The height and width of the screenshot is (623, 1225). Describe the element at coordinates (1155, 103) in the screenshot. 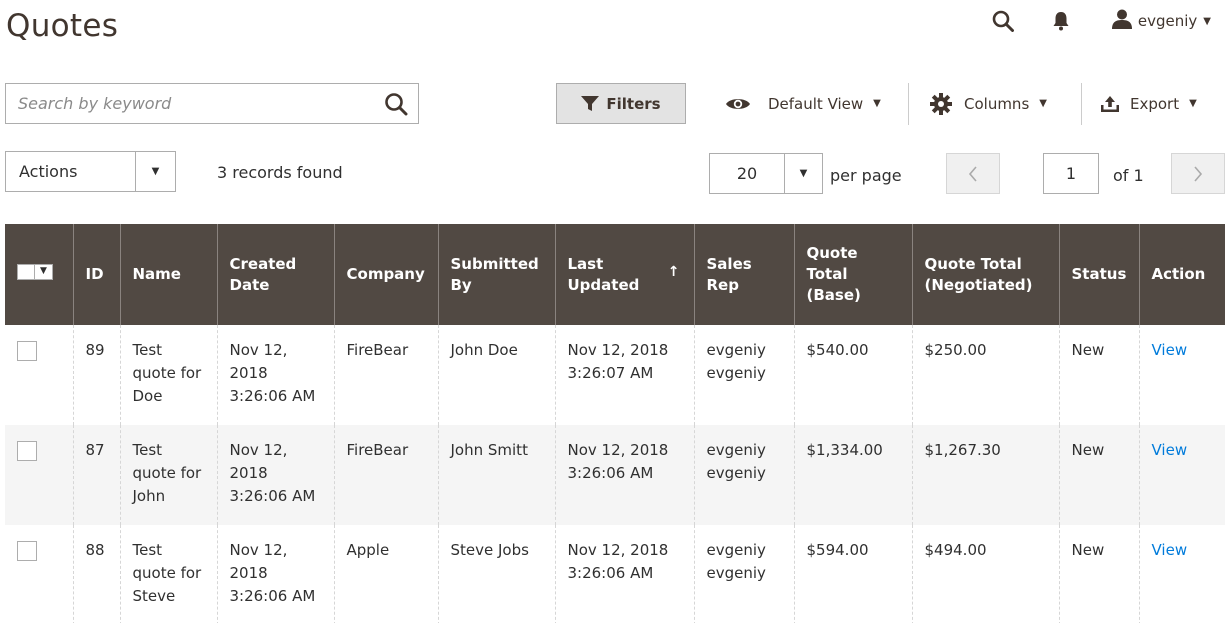

I see `export-label: Export` at that location.